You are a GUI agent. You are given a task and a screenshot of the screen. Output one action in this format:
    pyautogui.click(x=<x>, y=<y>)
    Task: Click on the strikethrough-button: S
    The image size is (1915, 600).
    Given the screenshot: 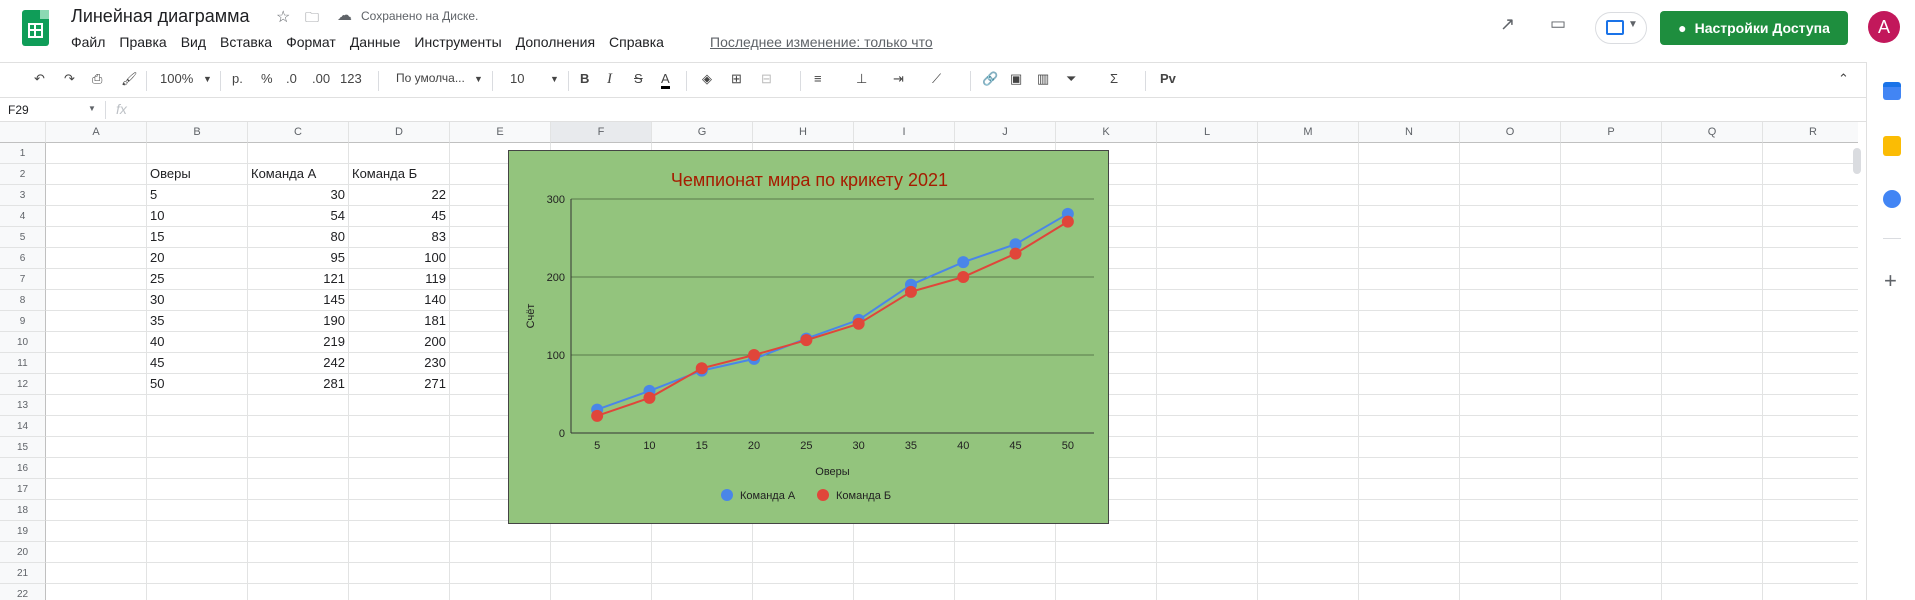 What is the action you would take?
    pyautogui.click(x=638, y=78)
    